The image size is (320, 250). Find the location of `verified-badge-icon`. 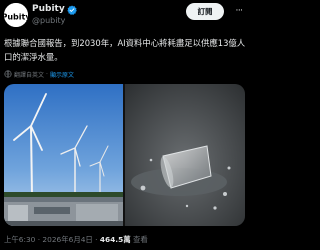

verified-badge-icon is located at coordinates (72, 9).